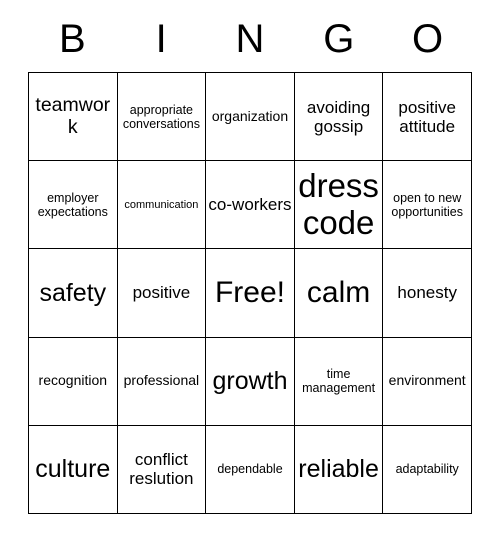  I want to click on bingo-cell-r1c5: positive attitude, so click(427, 117).